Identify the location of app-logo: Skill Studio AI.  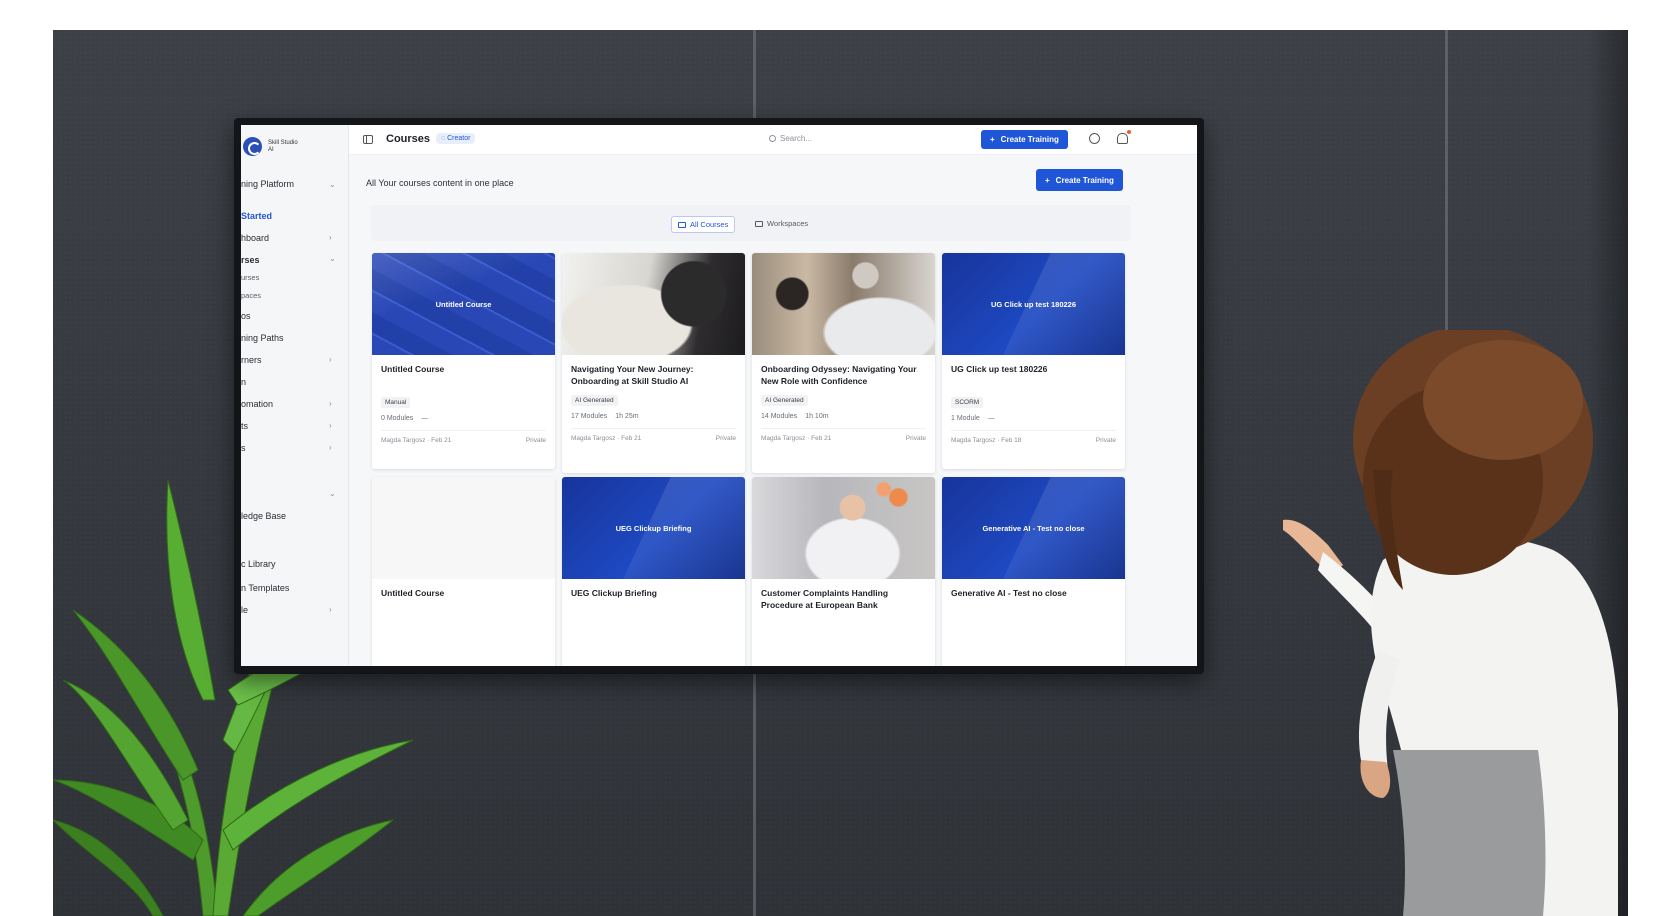
(272, 146).